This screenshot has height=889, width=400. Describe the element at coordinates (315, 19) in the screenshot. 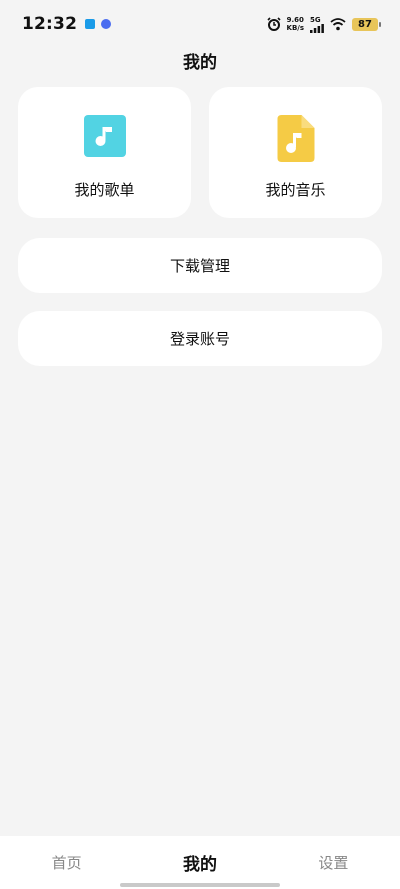

I see `network-type: 5G` at that location.